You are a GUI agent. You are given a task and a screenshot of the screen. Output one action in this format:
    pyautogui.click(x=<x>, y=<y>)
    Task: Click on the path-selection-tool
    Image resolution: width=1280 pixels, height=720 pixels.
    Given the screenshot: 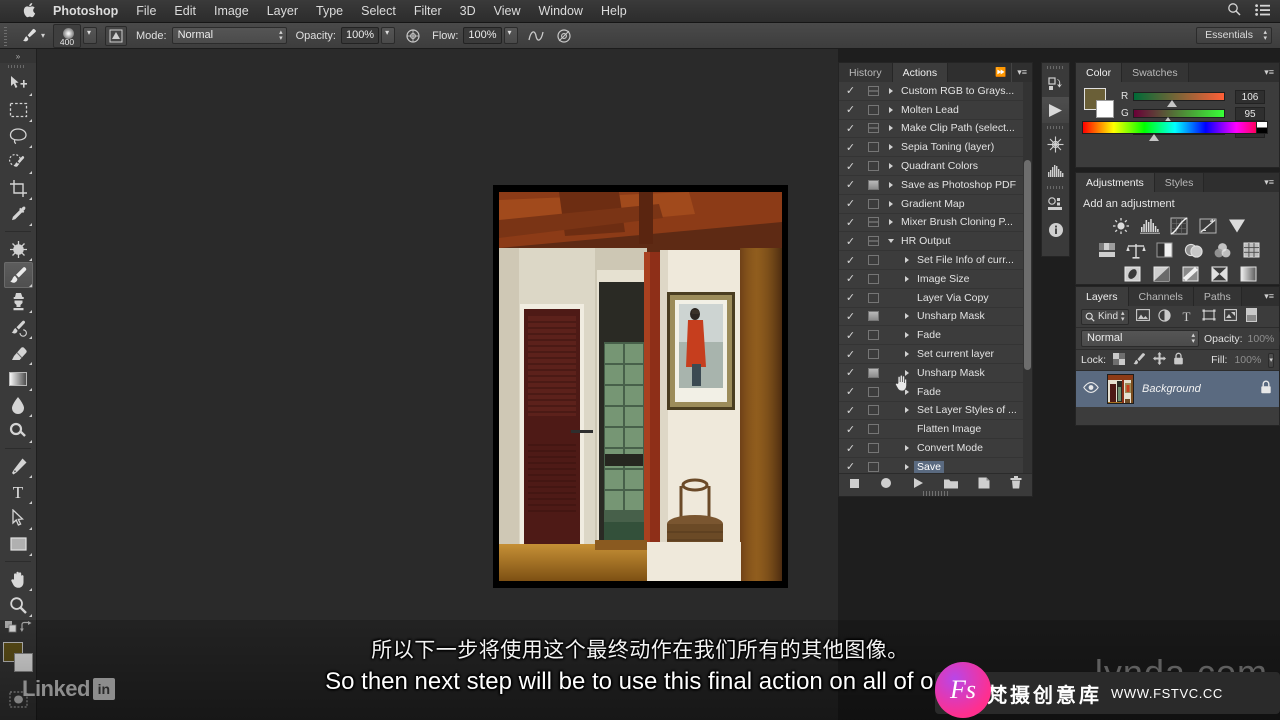 What is the action you would take?
    pyautogui.click(x=18, y=518)
    